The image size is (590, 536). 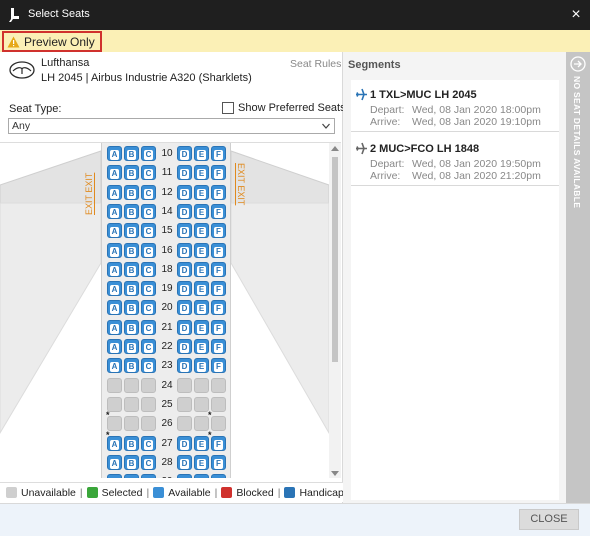 I want to click on seat-28A: A, so click(x=114, y=462).